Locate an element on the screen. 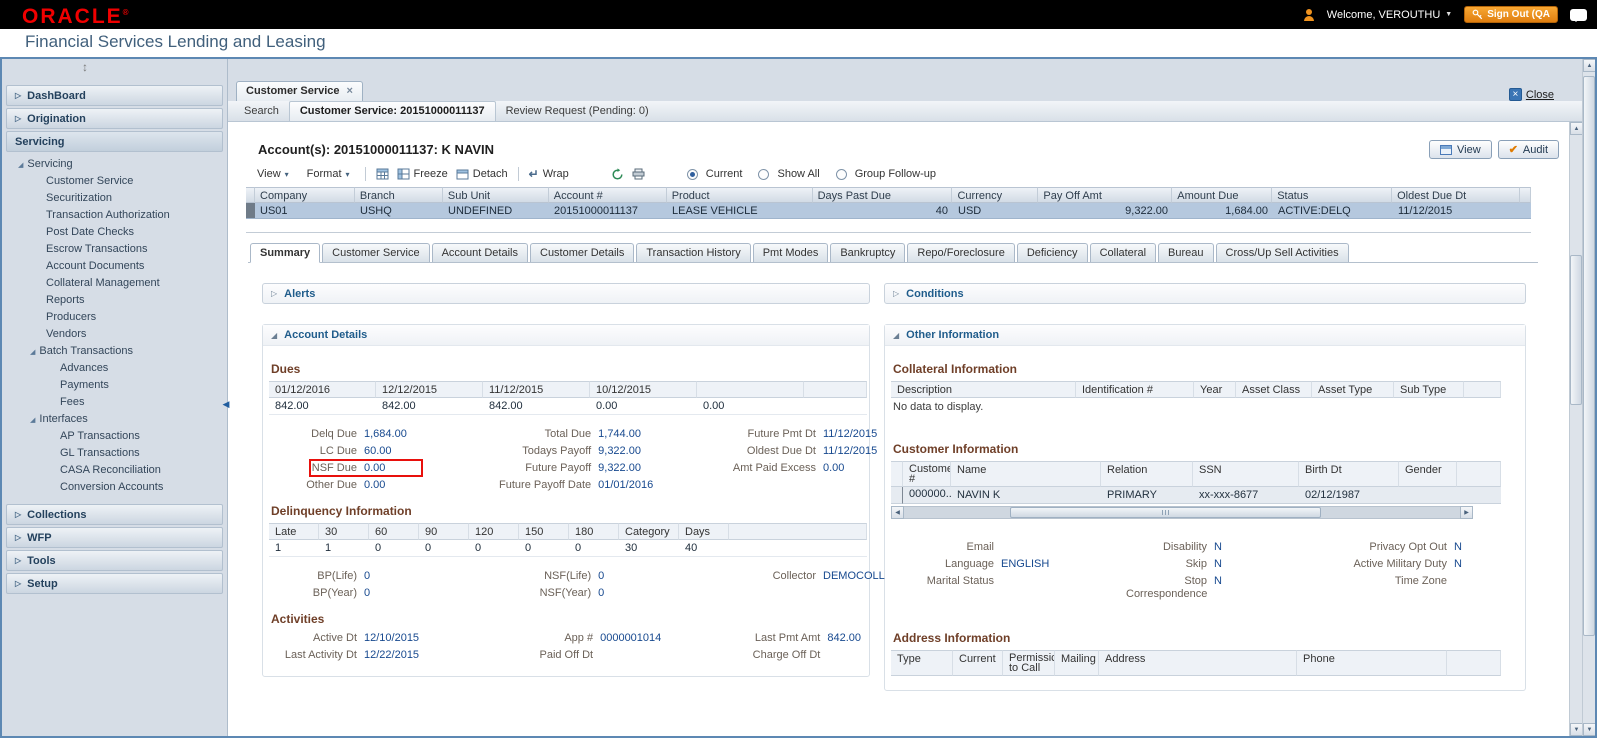  audit-button: ✔ Audit is located at coordinates (1528, 149).